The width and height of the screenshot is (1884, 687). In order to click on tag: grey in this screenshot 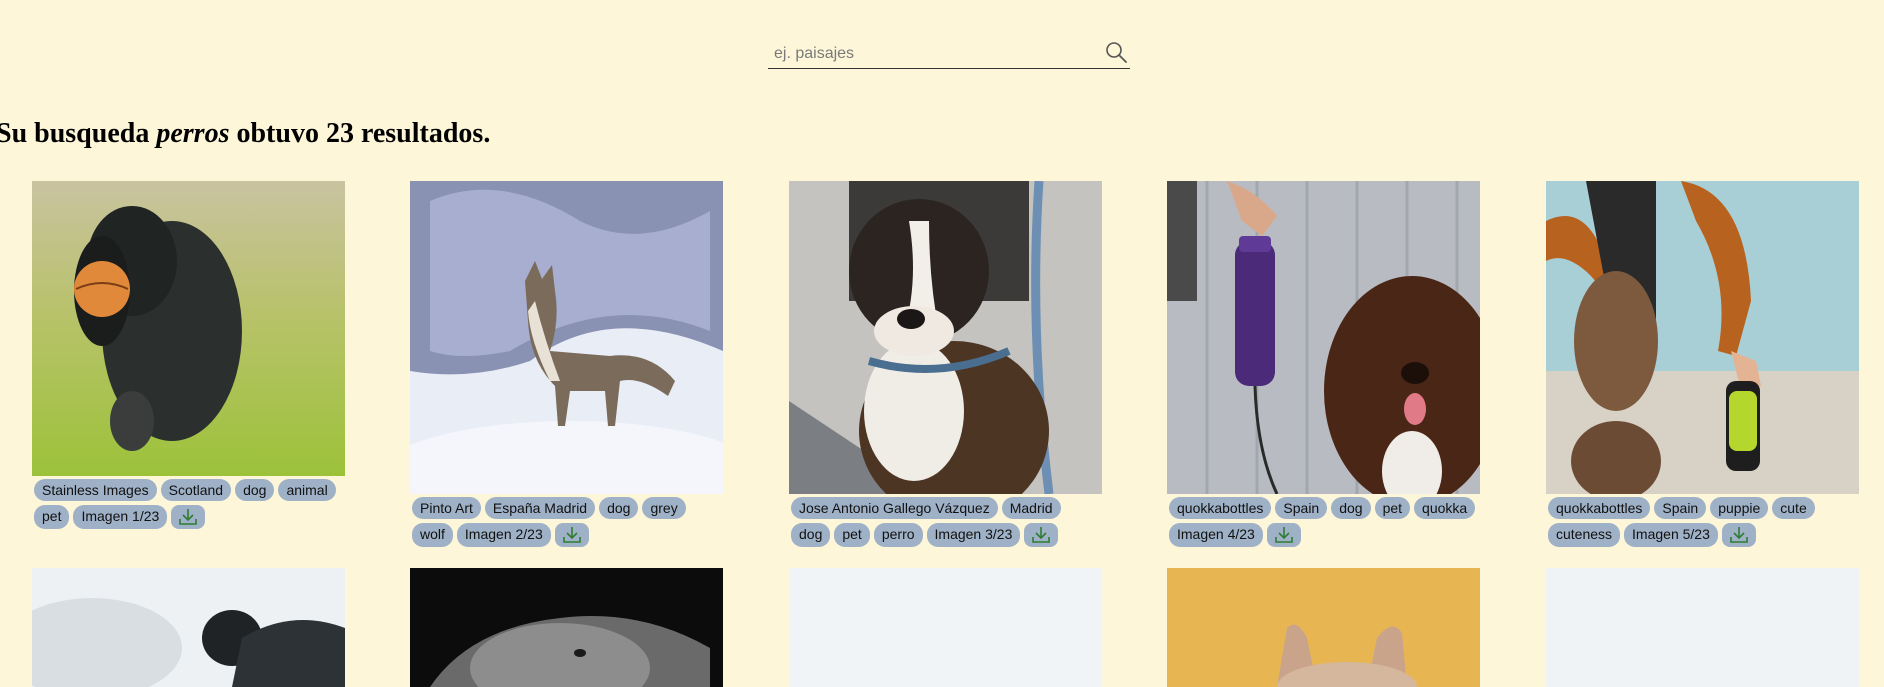, I will do `click(664, 508)`.